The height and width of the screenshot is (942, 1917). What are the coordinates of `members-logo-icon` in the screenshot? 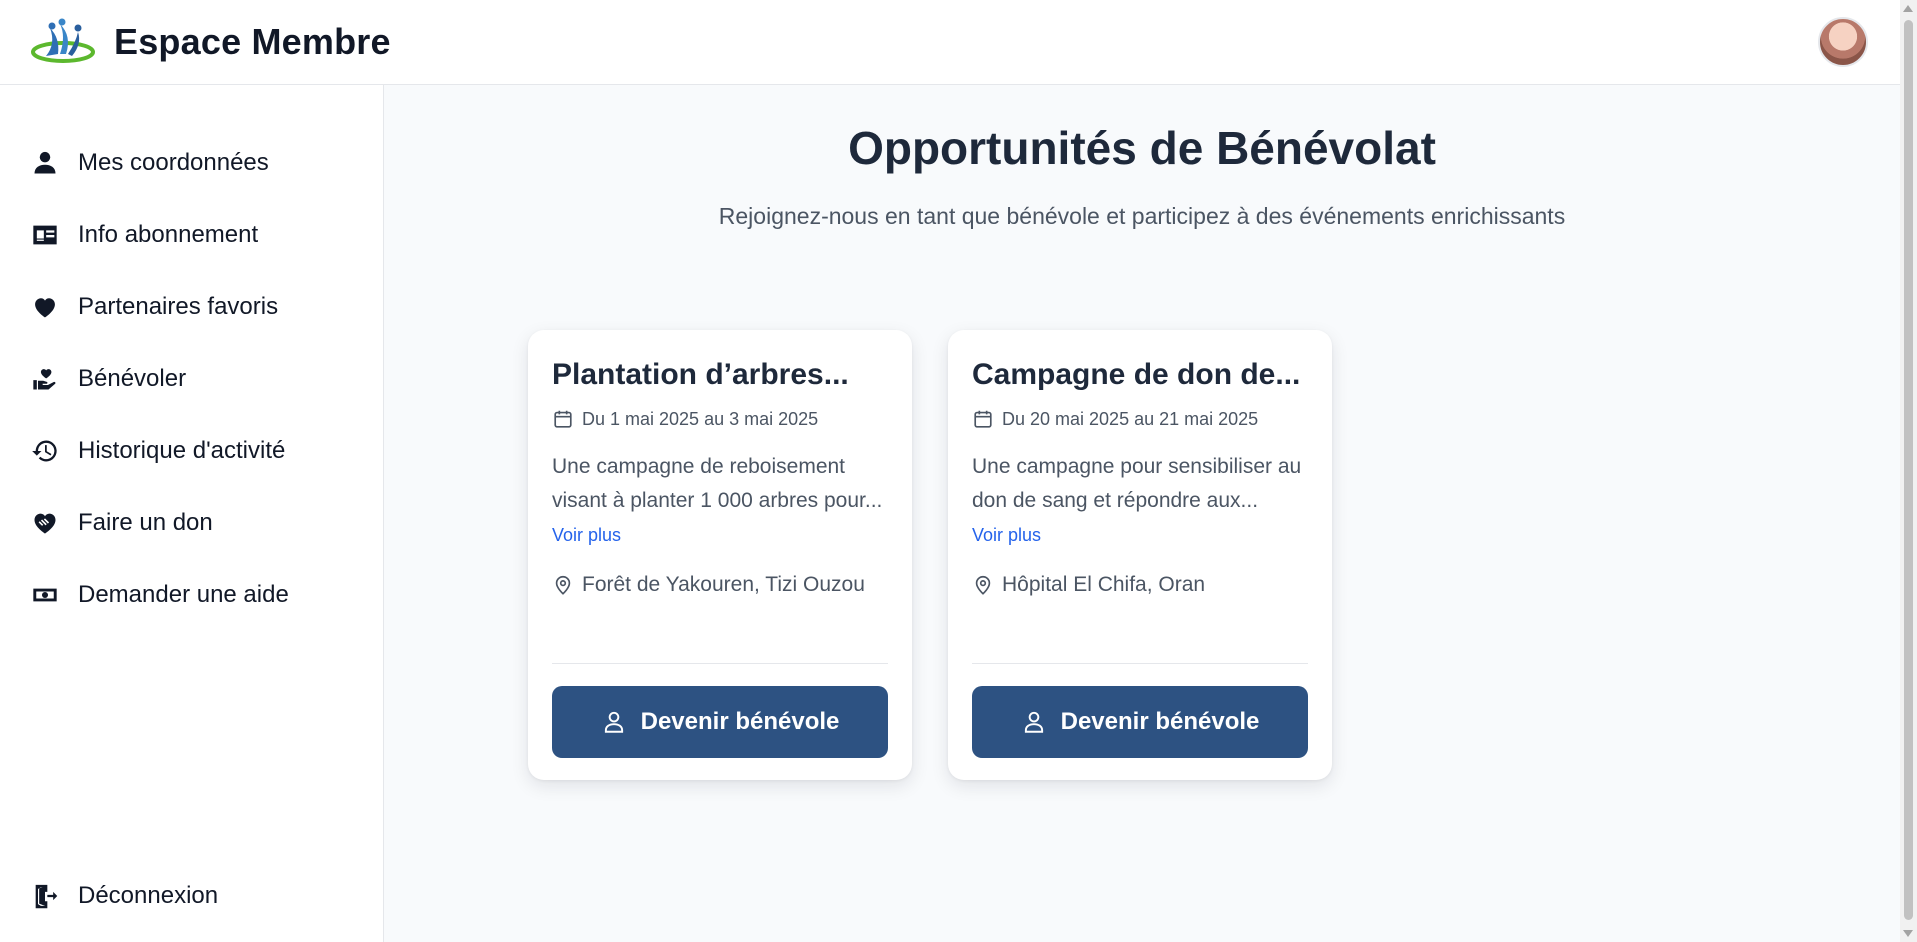 It's located at (63, 40).